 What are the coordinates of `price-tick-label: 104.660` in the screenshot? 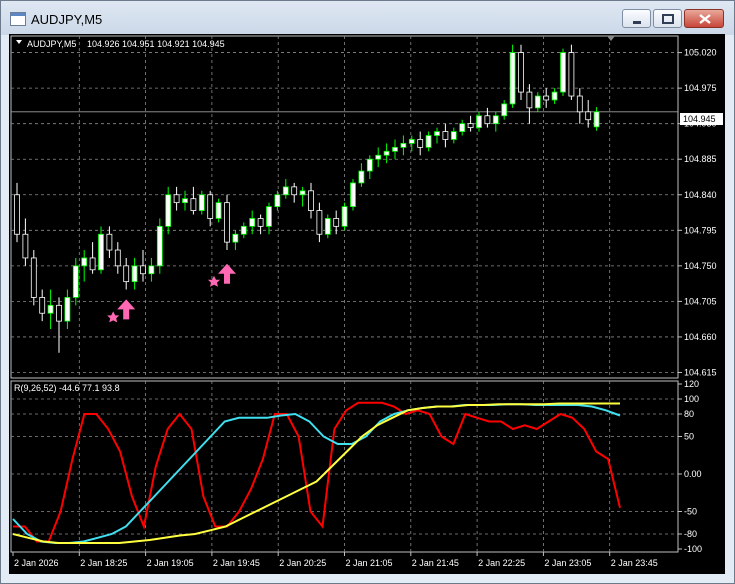 It's located at (700, 337).